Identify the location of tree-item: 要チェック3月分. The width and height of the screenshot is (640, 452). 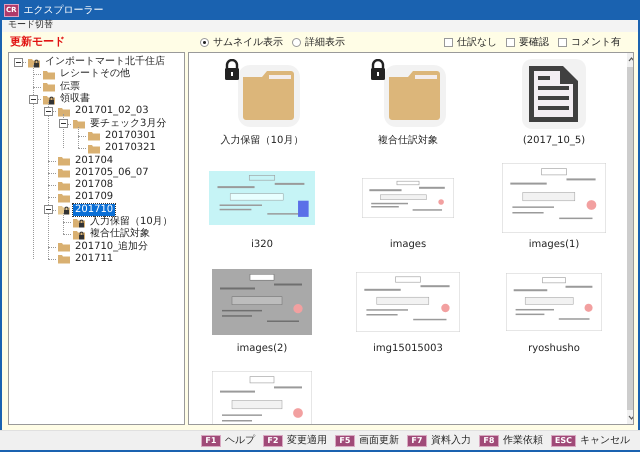
(128, 124).